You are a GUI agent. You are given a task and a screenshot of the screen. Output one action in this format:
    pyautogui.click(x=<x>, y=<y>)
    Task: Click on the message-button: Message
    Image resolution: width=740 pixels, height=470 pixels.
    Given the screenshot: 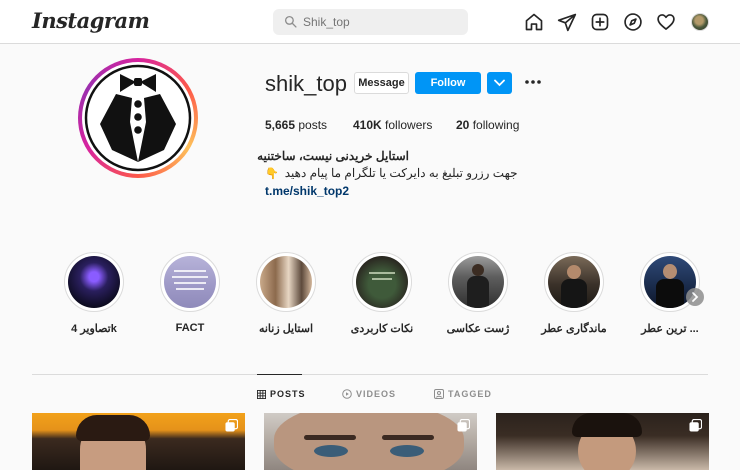 What is the action you would take?
    pyautogui.click(x=381, y=83)
    